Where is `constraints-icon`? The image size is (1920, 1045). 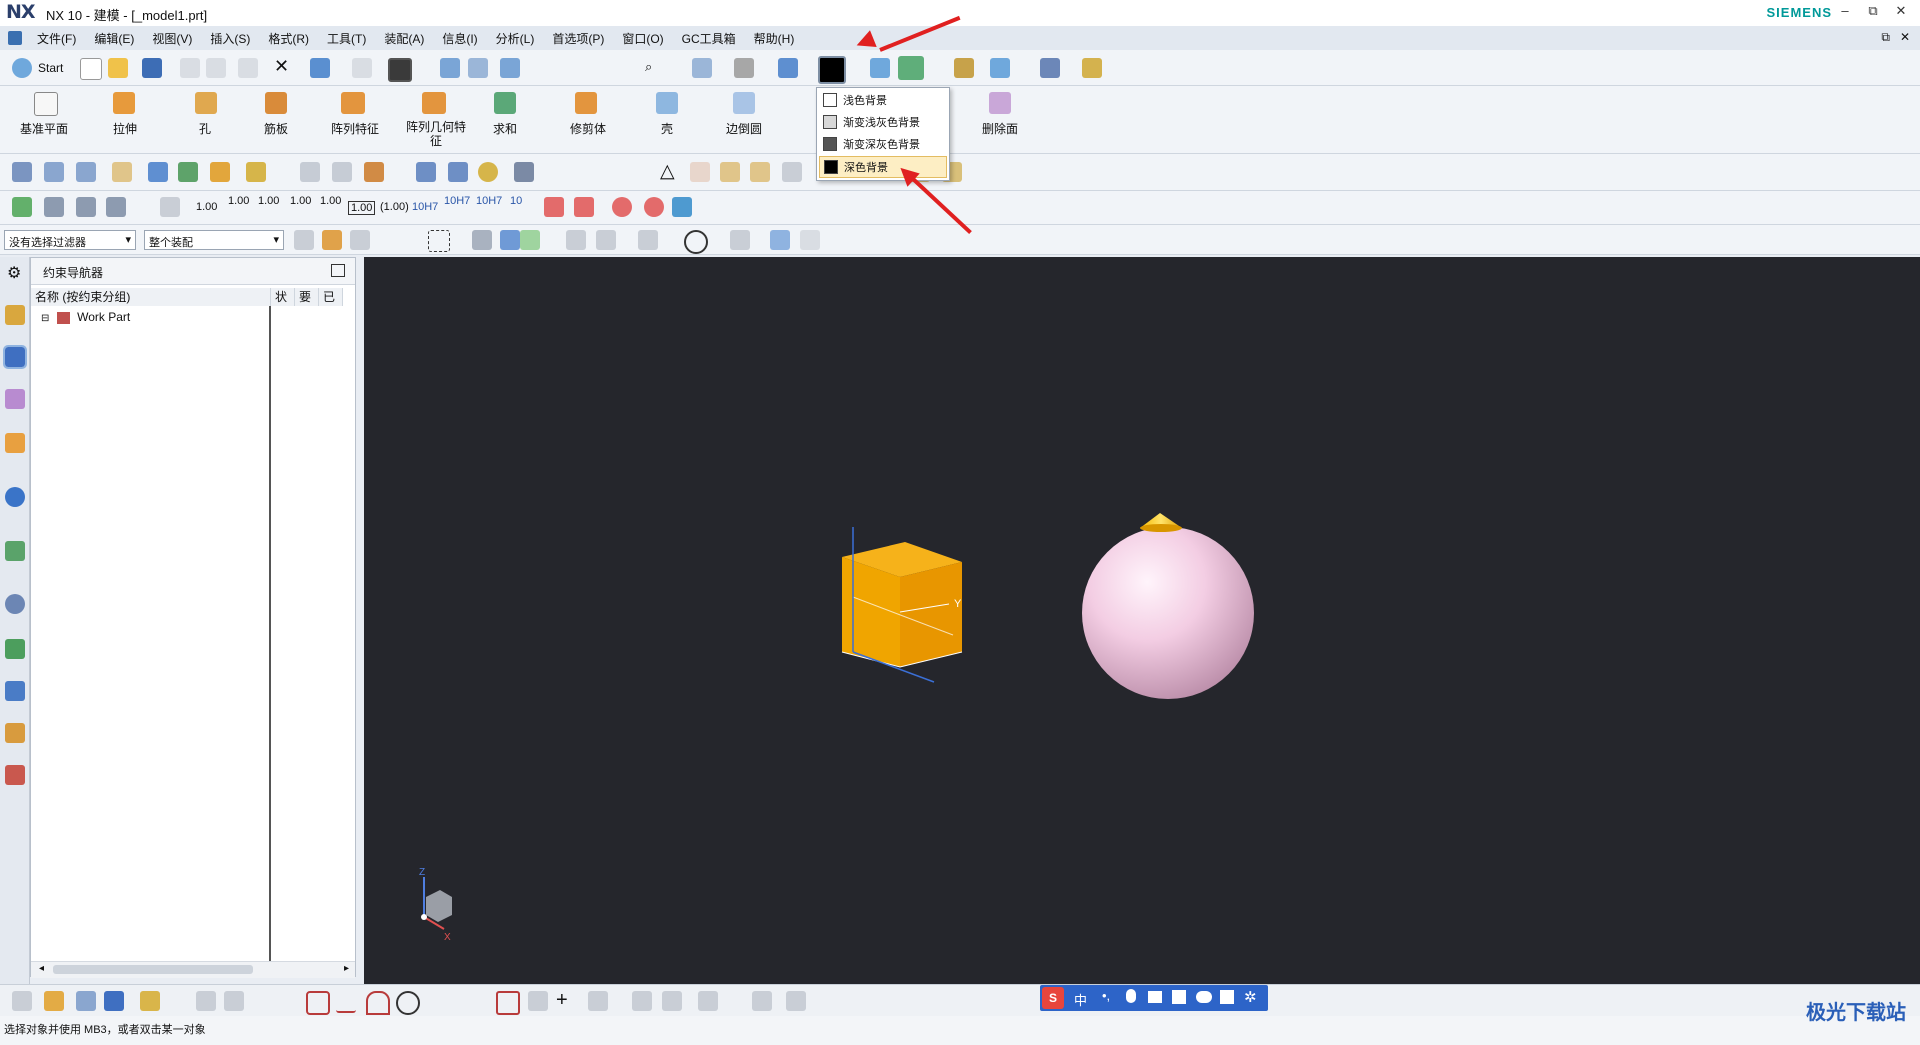
constraints-icon is located at coordinates (114, 1001).